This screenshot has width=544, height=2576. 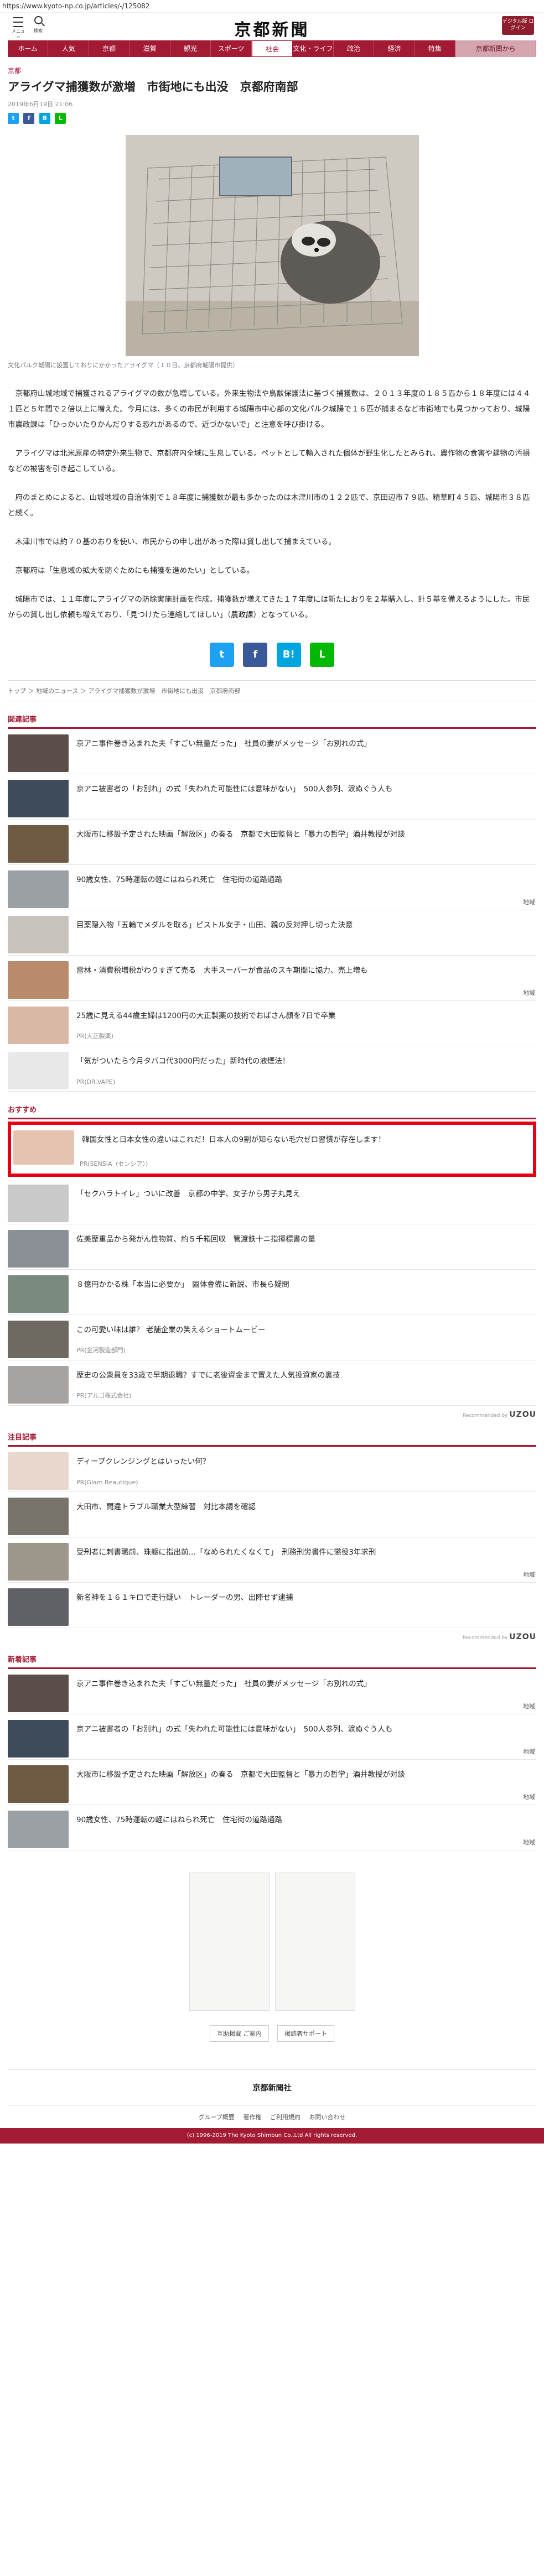 What do you see at coordinates (272, 1201) in the screenshot?
I see `list-item: 「セクハラトイレ」ついに改善 京都の中学、女子から男子丸見え` at bounding box center [272, 1201].